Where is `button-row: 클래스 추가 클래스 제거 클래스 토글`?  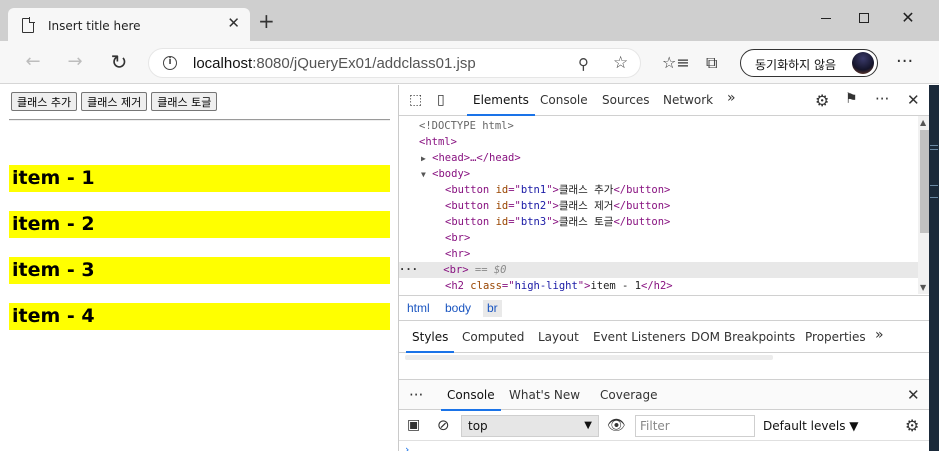 button-row: 클래스 추가 클래스 제거 클래스 토글 is located at coordinates (114, 101).